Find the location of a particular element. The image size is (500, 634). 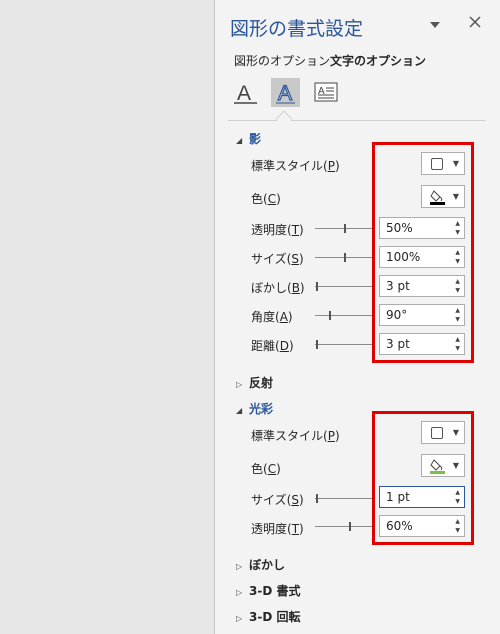

shadow-blur-label: ぼかし(B) is located at coordinates (278, 288).